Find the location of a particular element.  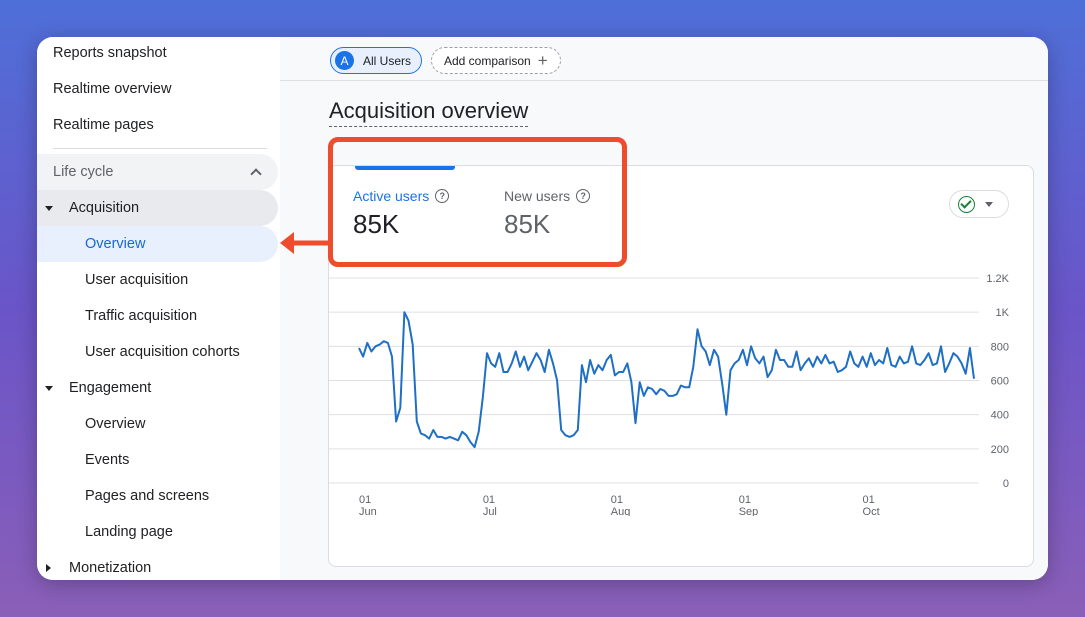

segment-chip-all-users: A All Users is located at coordinates (376, 60).